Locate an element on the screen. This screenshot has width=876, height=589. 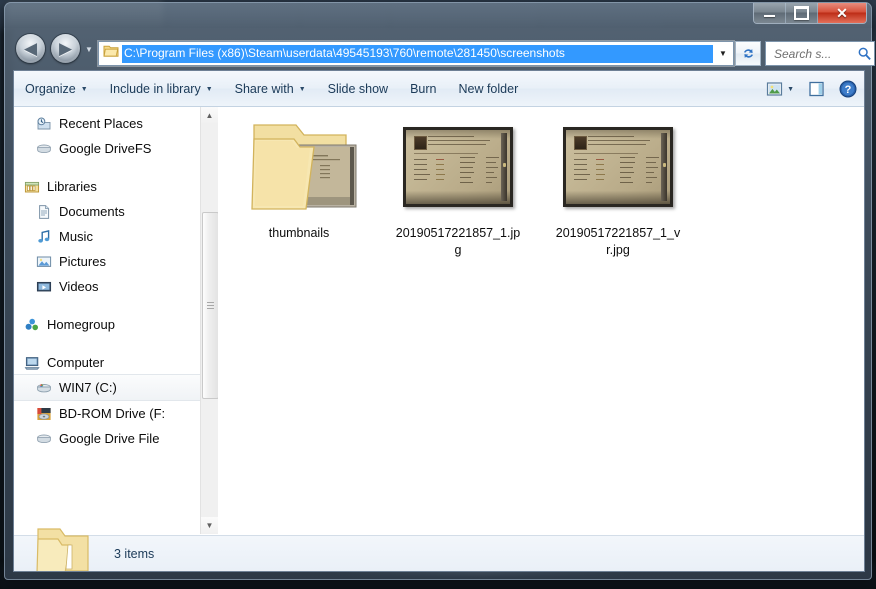
sidebar-item-bd-rom-drive: BD-ROM Drive (F: is located at coordinates (107, 413).